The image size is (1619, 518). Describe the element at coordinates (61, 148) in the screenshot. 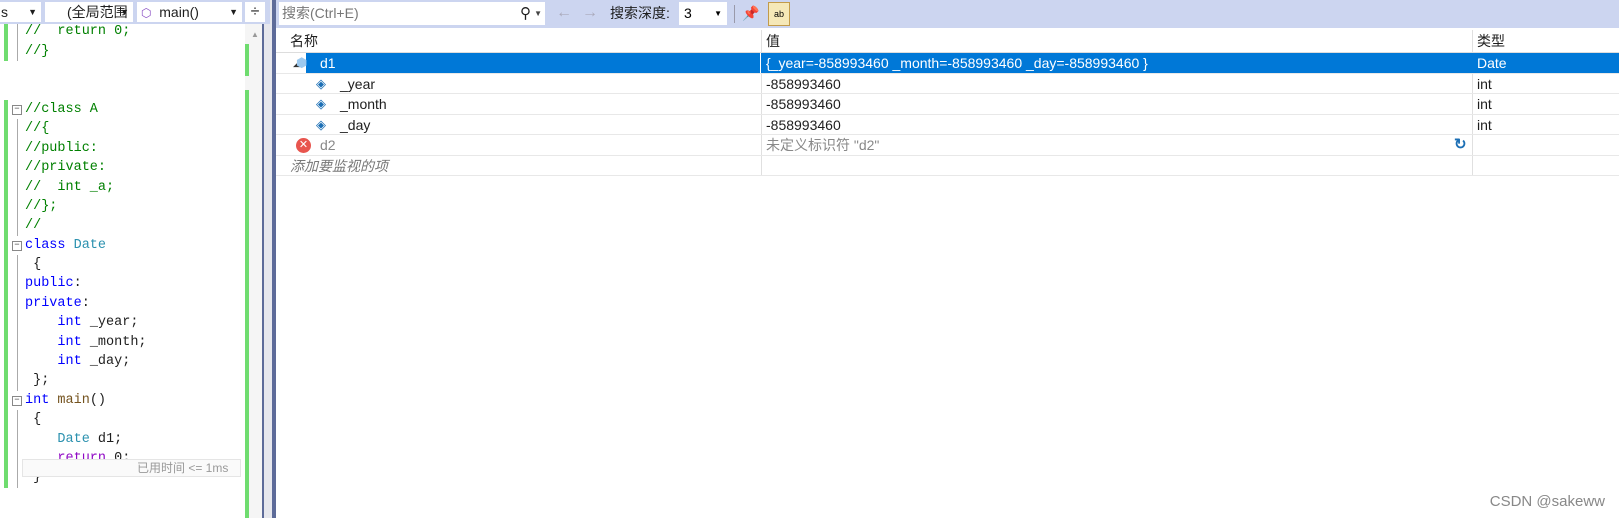

I see `code-text: //public:` at that location.